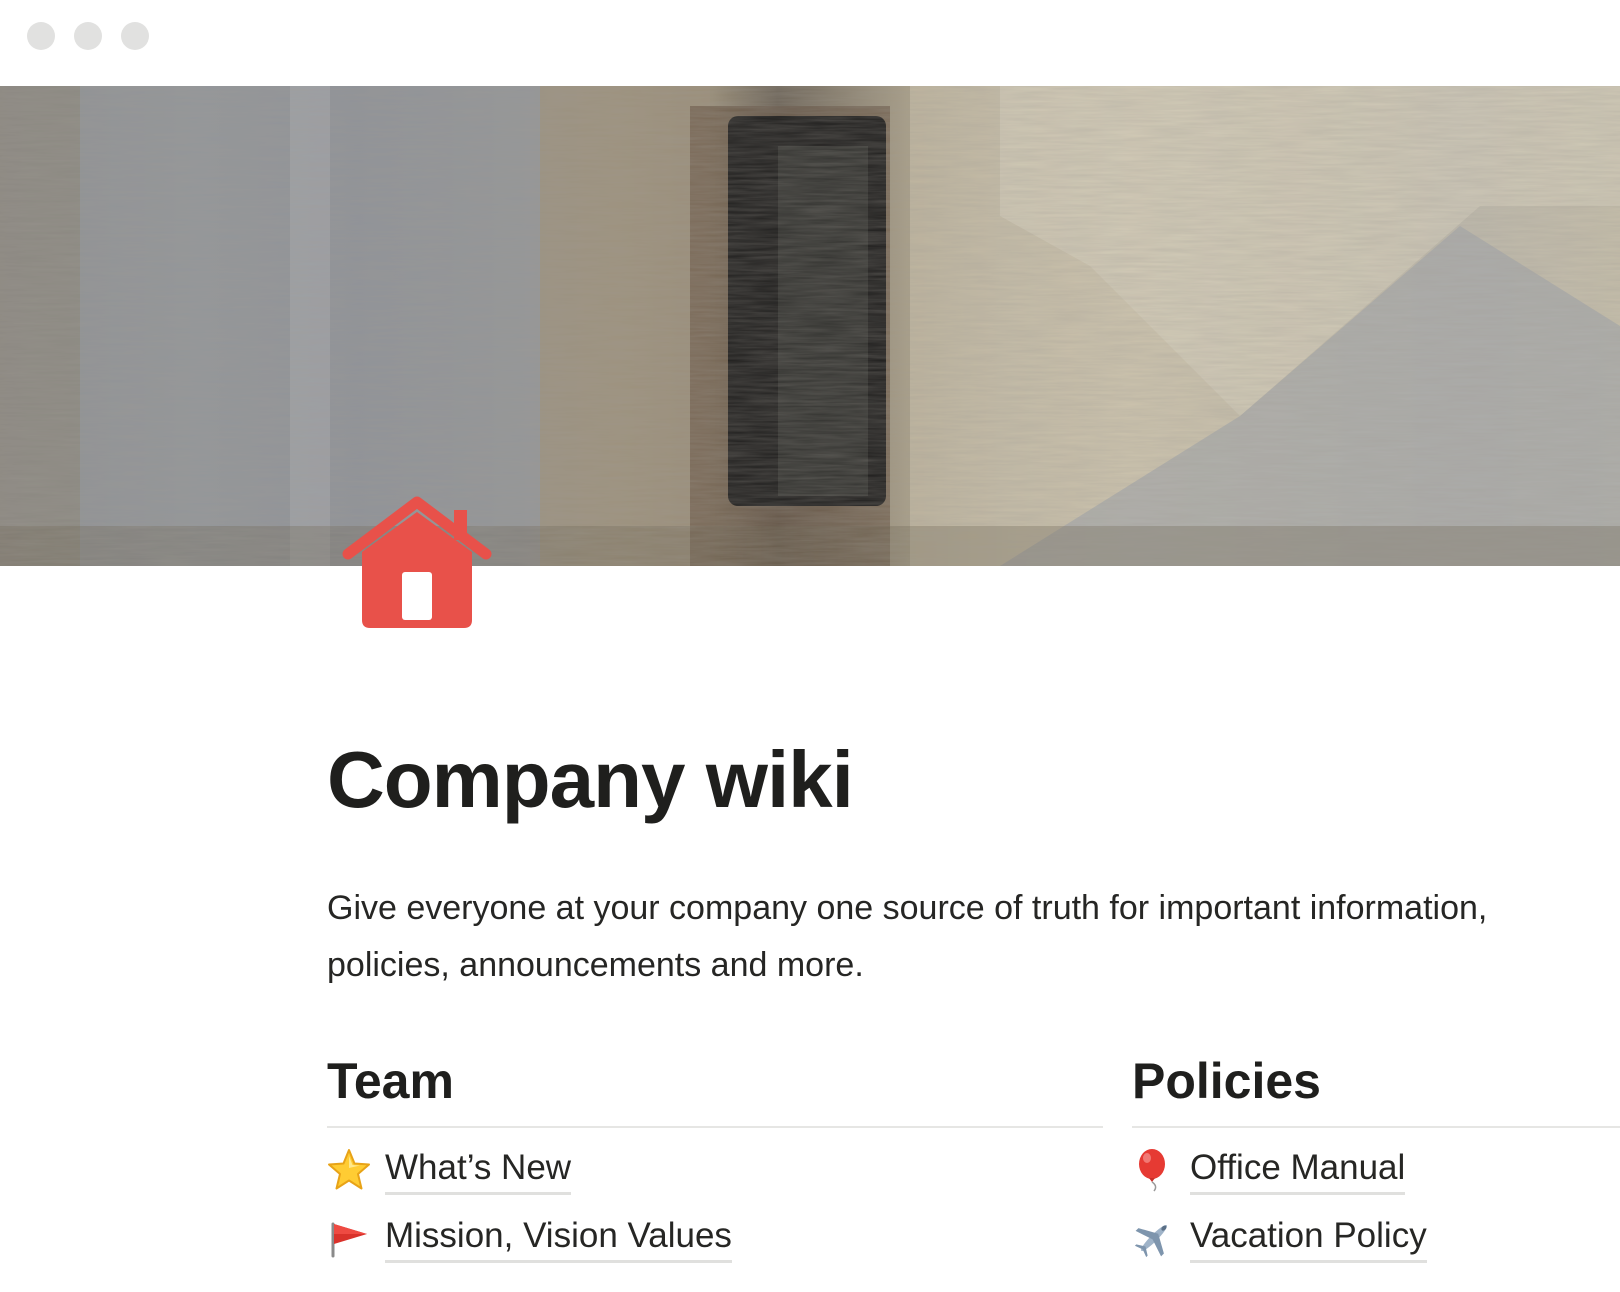  What do you see at coordinates (715, 1088) in the screenshot?
I see `team-heading: Team` at bounding box center [715, 1088].